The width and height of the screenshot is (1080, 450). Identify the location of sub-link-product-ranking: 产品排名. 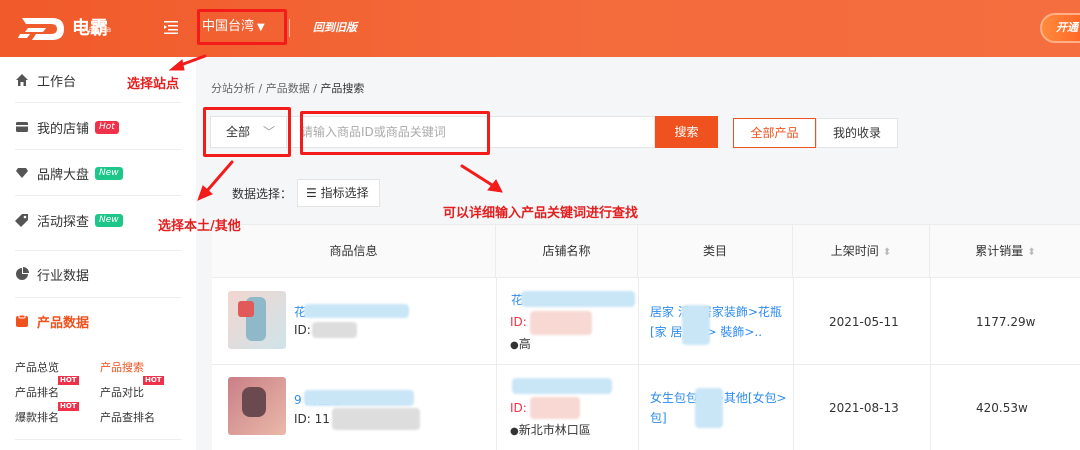
(37, 392).